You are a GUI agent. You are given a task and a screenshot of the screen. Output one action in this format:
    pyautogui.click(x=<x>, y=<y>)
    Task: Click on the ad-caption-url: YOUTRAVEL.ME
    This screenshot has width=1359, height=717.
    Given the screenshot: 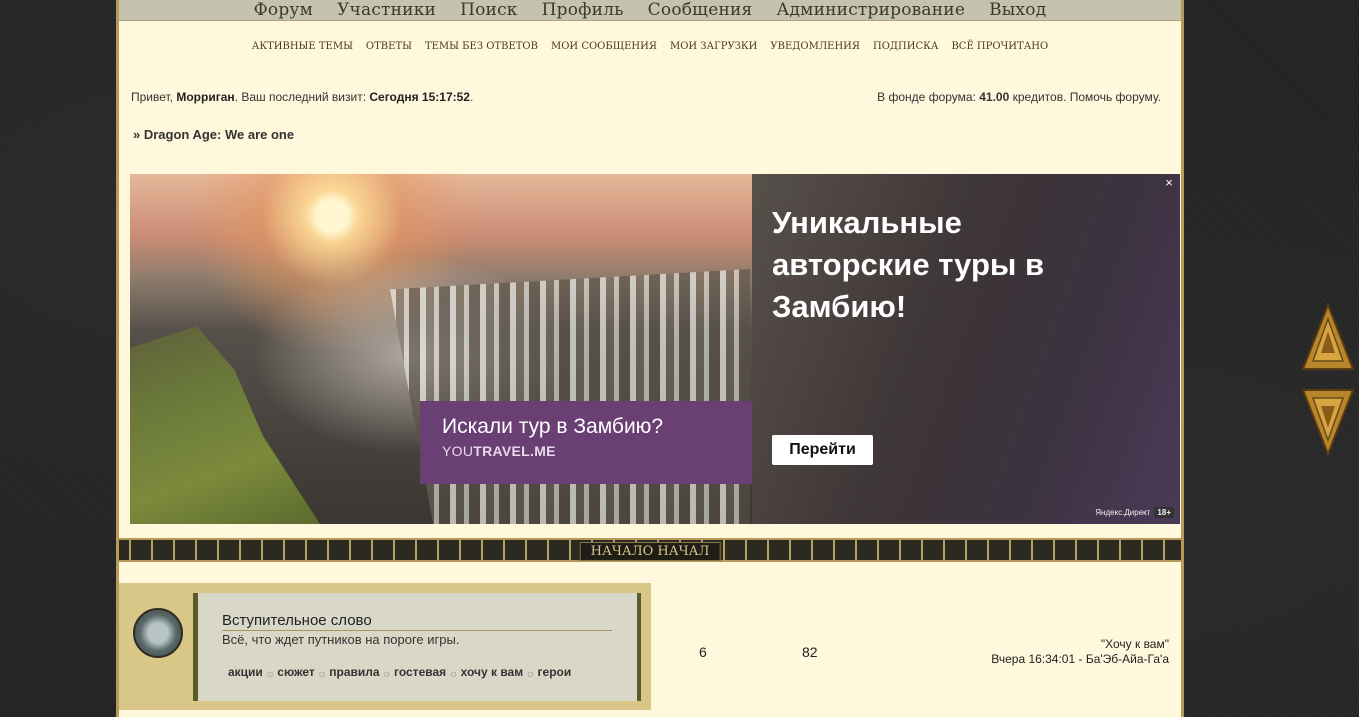 What is the action you would take?
    pyautogui.click(x=586, y=451)
    